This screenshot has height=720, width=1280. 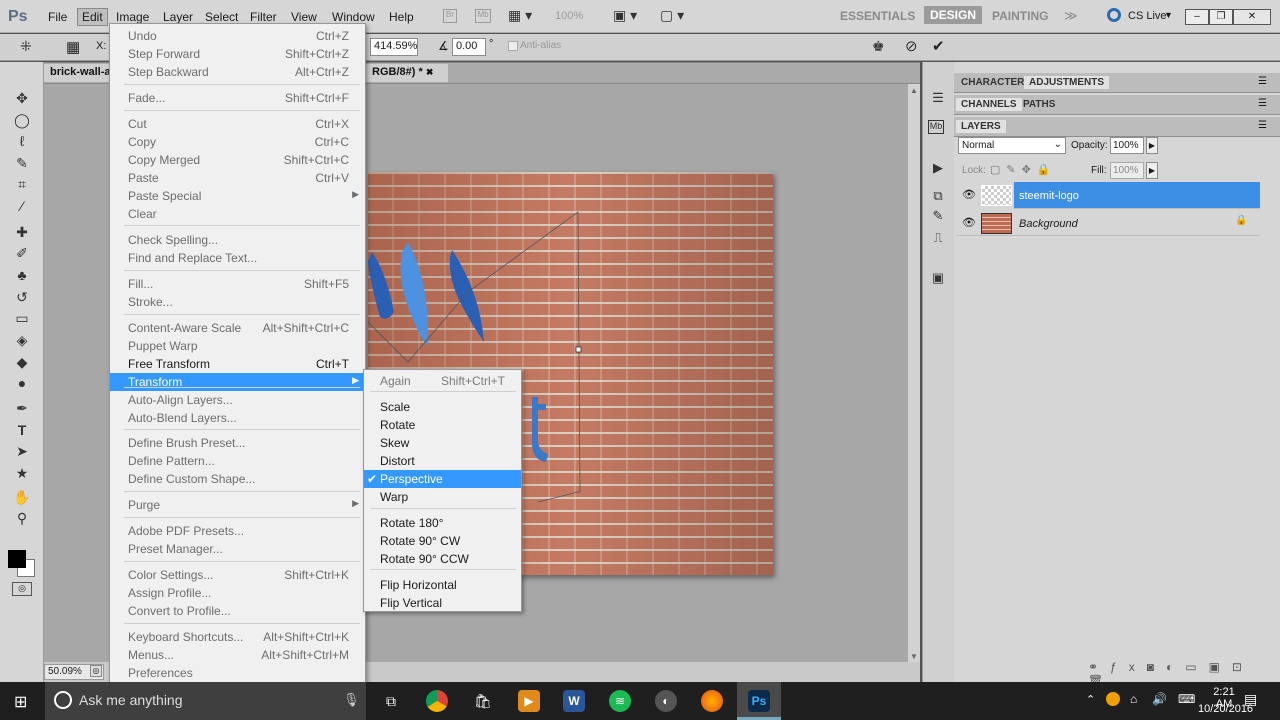 I want to click on volume-icon: 🔊, so click(x=1159, y=699).